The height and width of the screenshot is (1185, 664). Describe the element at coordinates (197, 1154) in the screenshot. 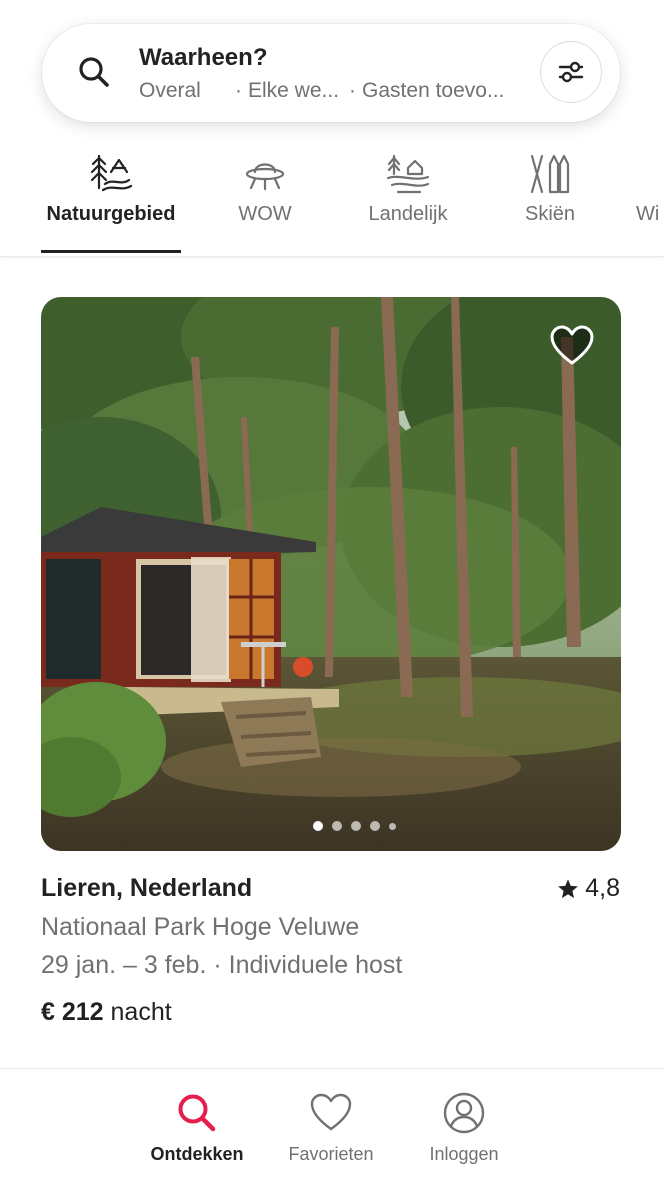

I see `nav-label: Ontdekken` at that location.